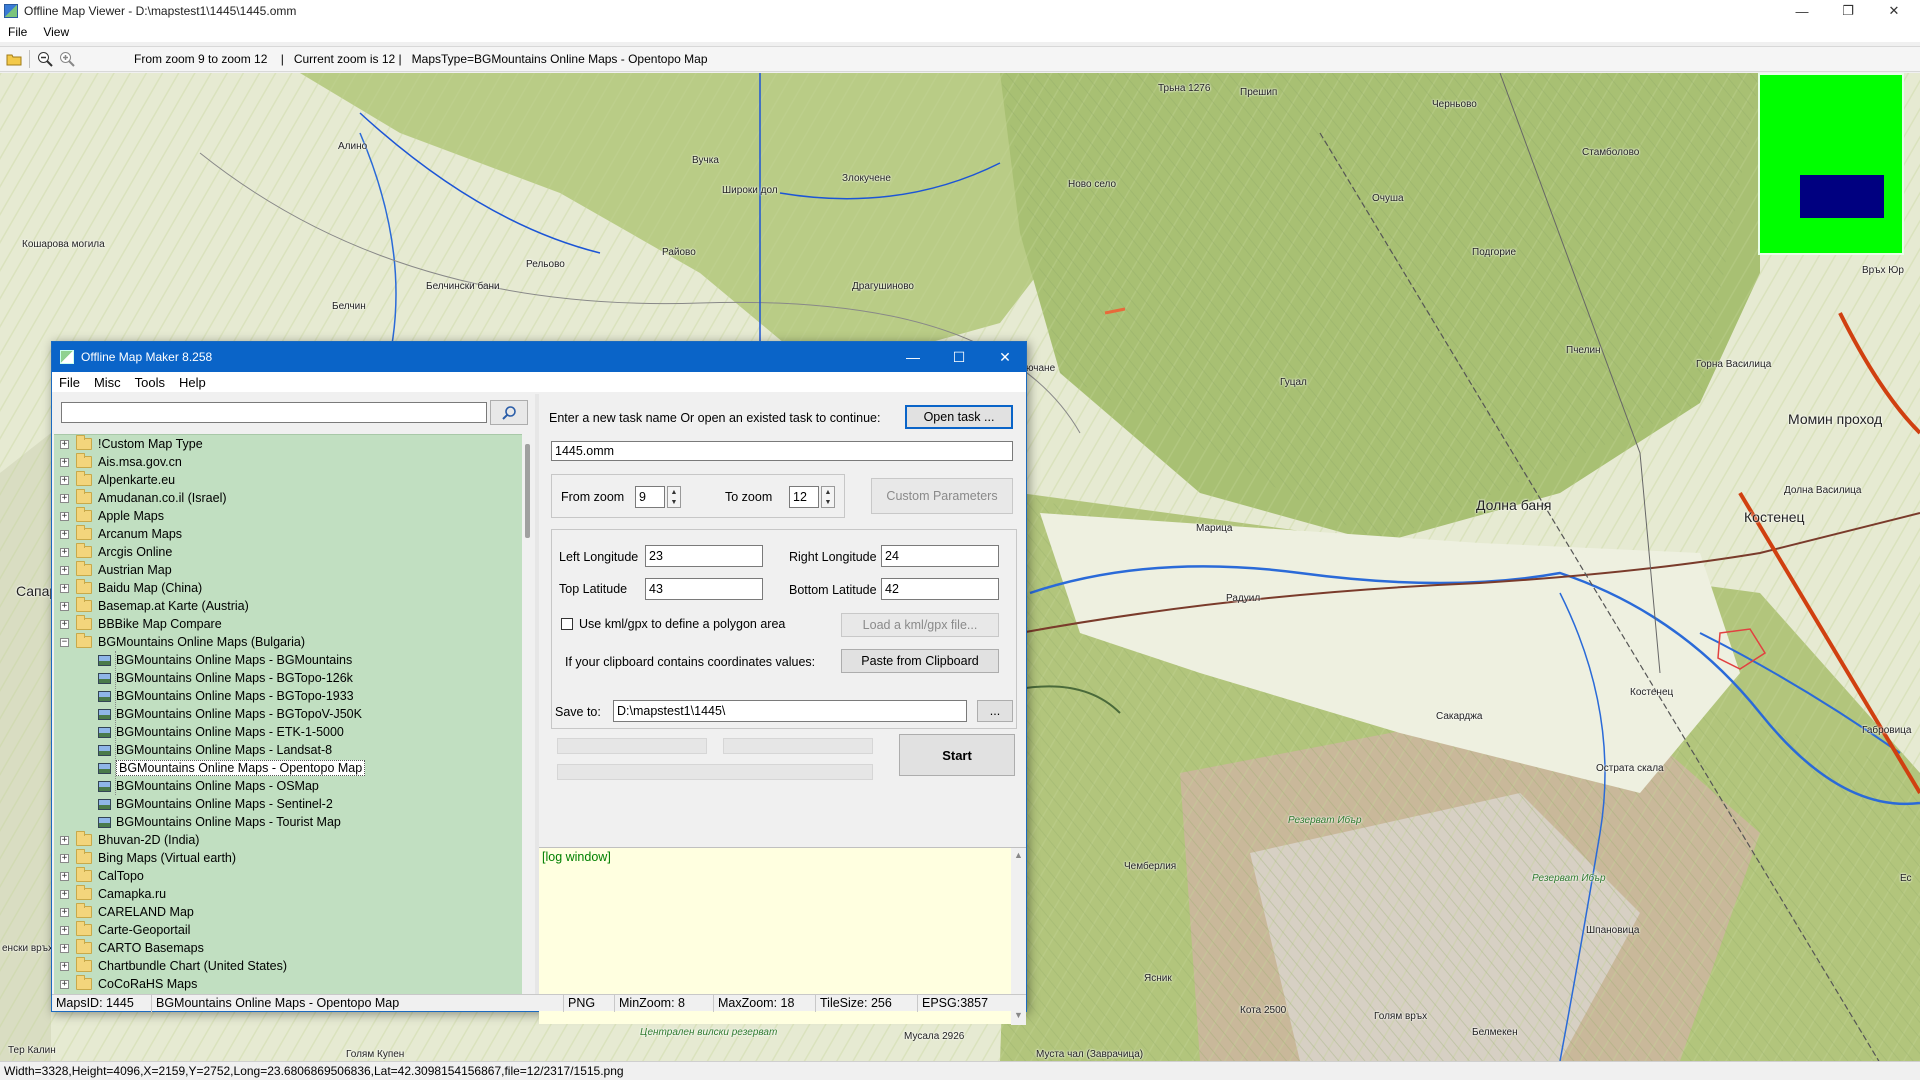 This screenshot has height=1080, width=1920. What do you see at coordinates (288, 642) in the screenshot?
I see `tree-item-expanded: − BGMountains Online Maps (Bulgaria)` at bounding box center [288, 642].